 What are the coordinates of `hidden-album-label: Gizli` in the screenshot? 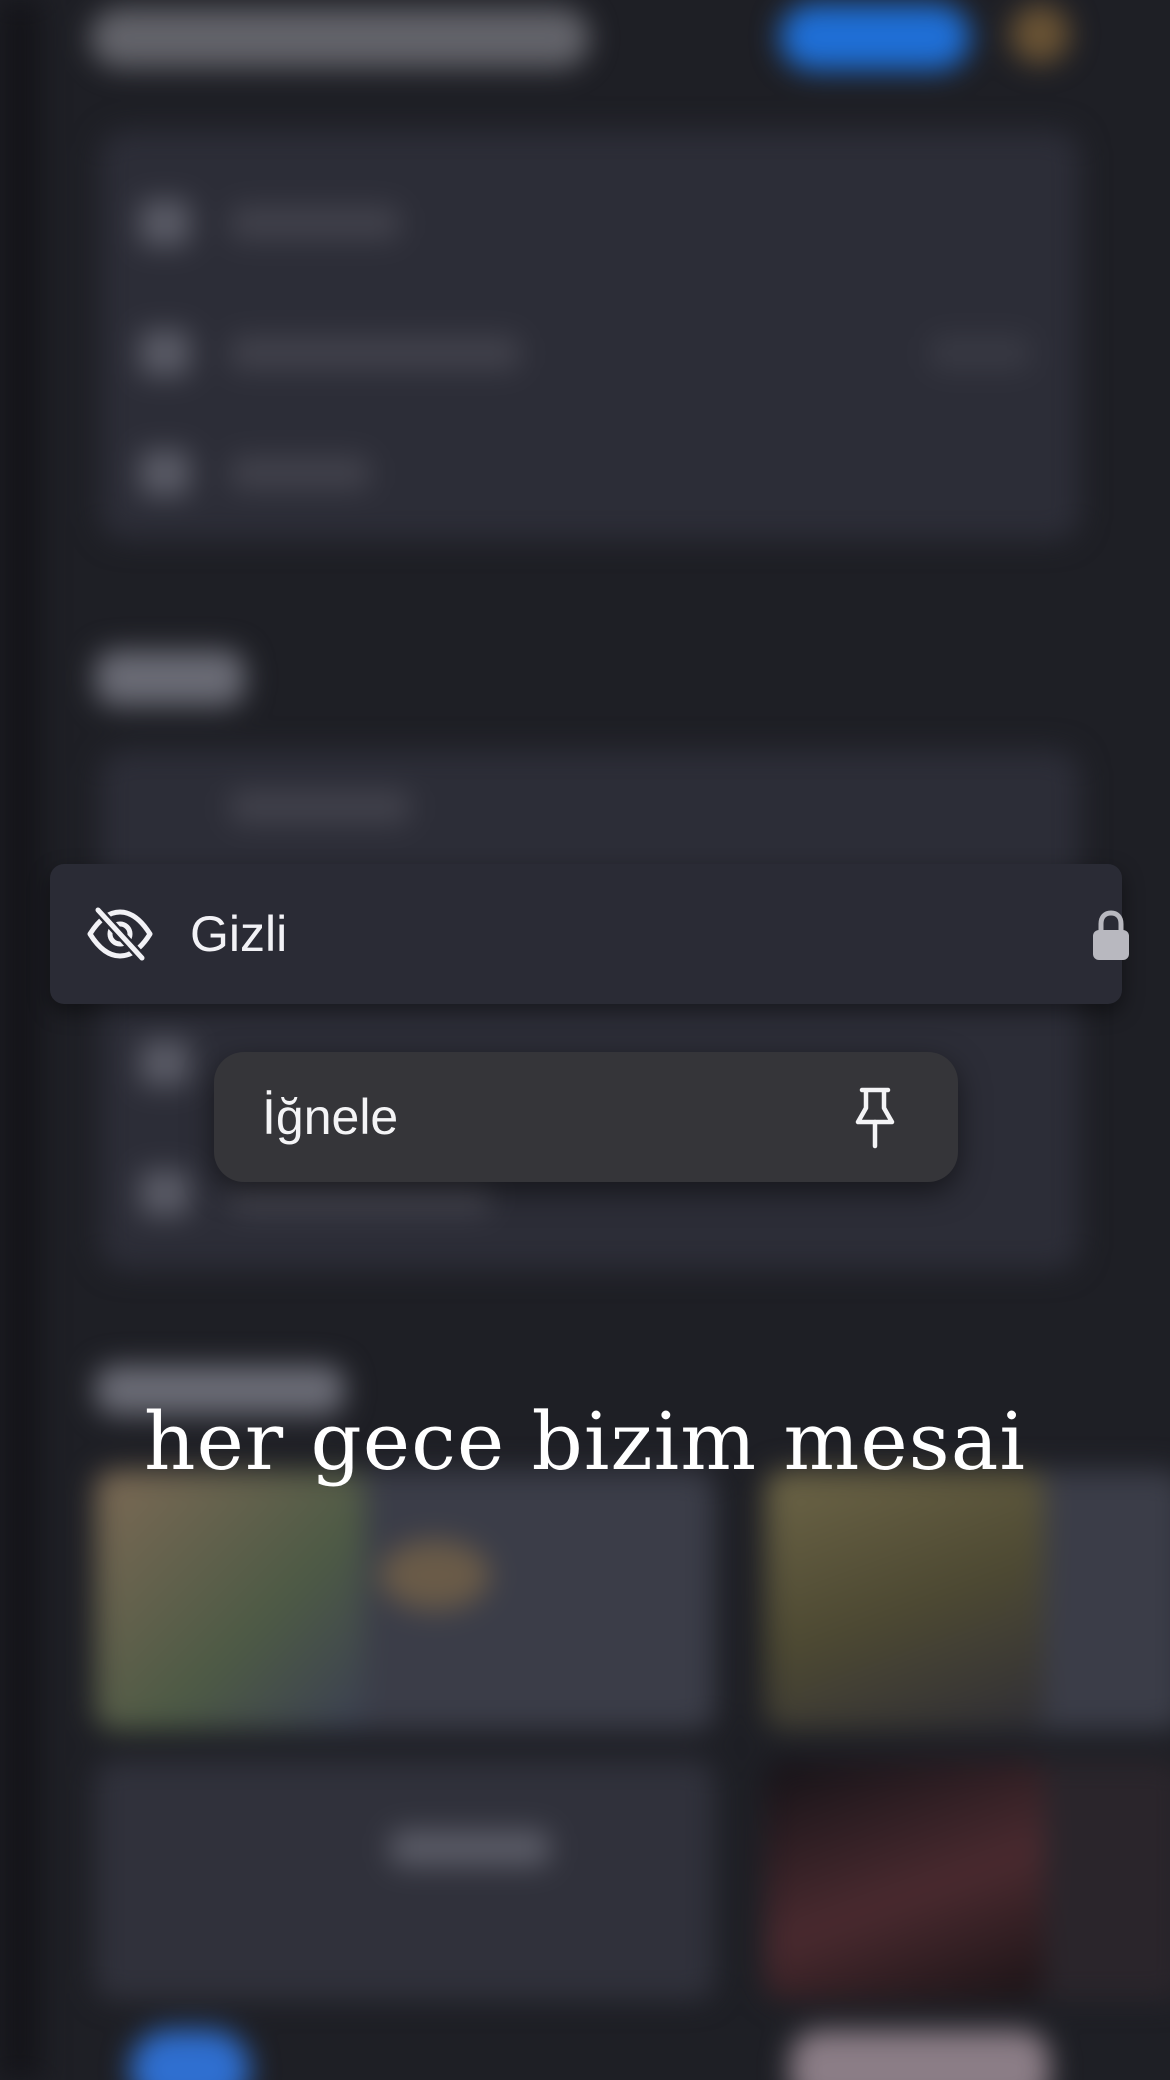 It's located at (239, 934).